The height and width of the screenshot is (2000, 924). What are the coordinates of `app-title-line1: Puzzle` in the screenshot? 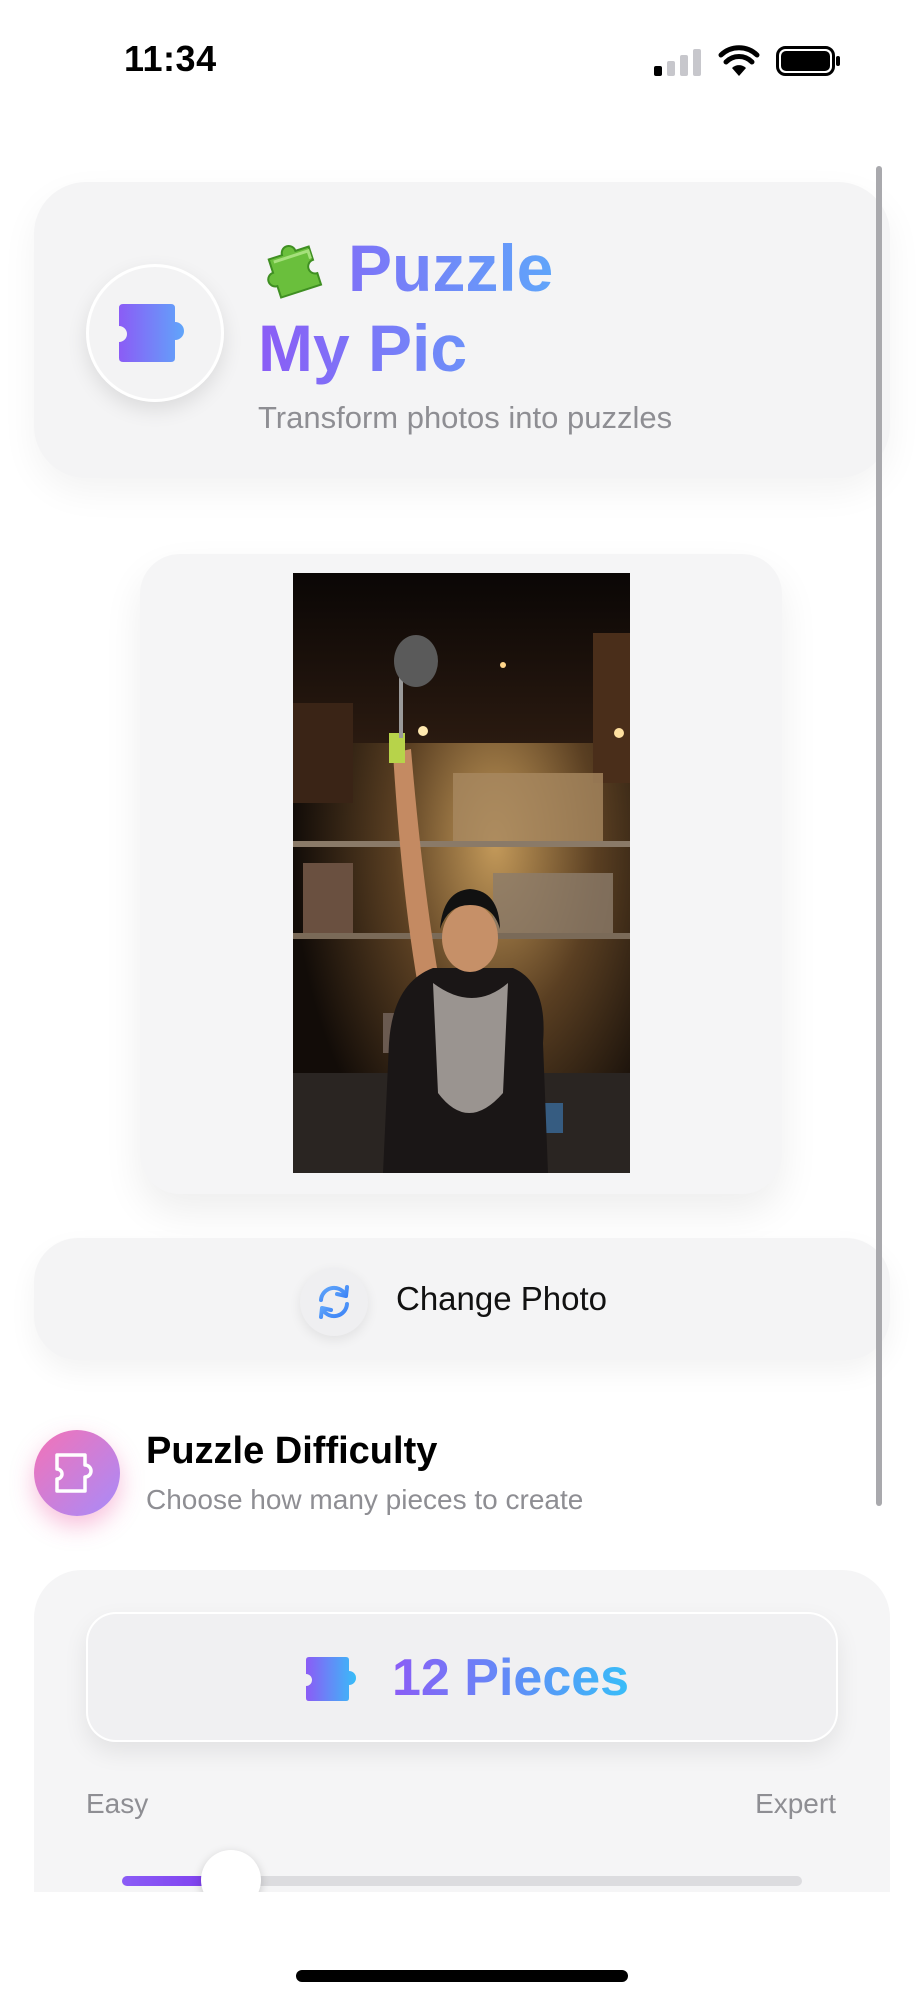 It's located at (451, 268).